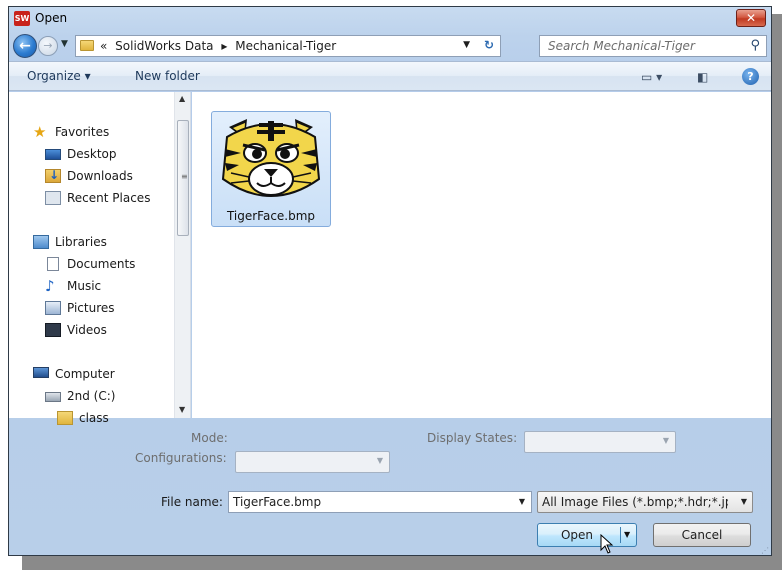 This screenshot has width=782, height=570. I want to click on videos-icon, so click(53, 330).